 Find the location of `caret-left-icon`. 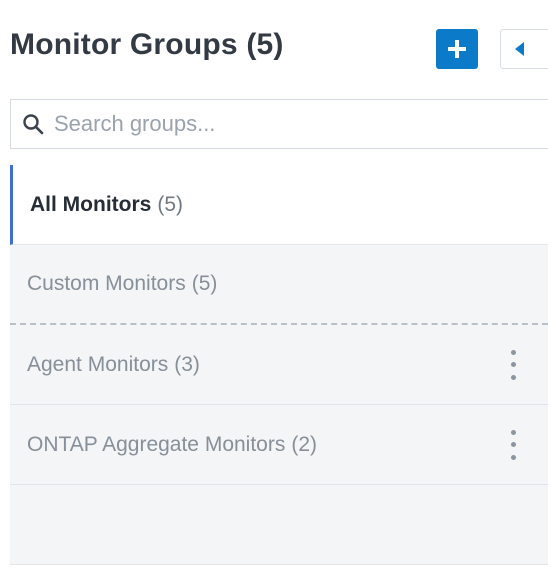

caret-left-icon is located at coordinates (519, 49).